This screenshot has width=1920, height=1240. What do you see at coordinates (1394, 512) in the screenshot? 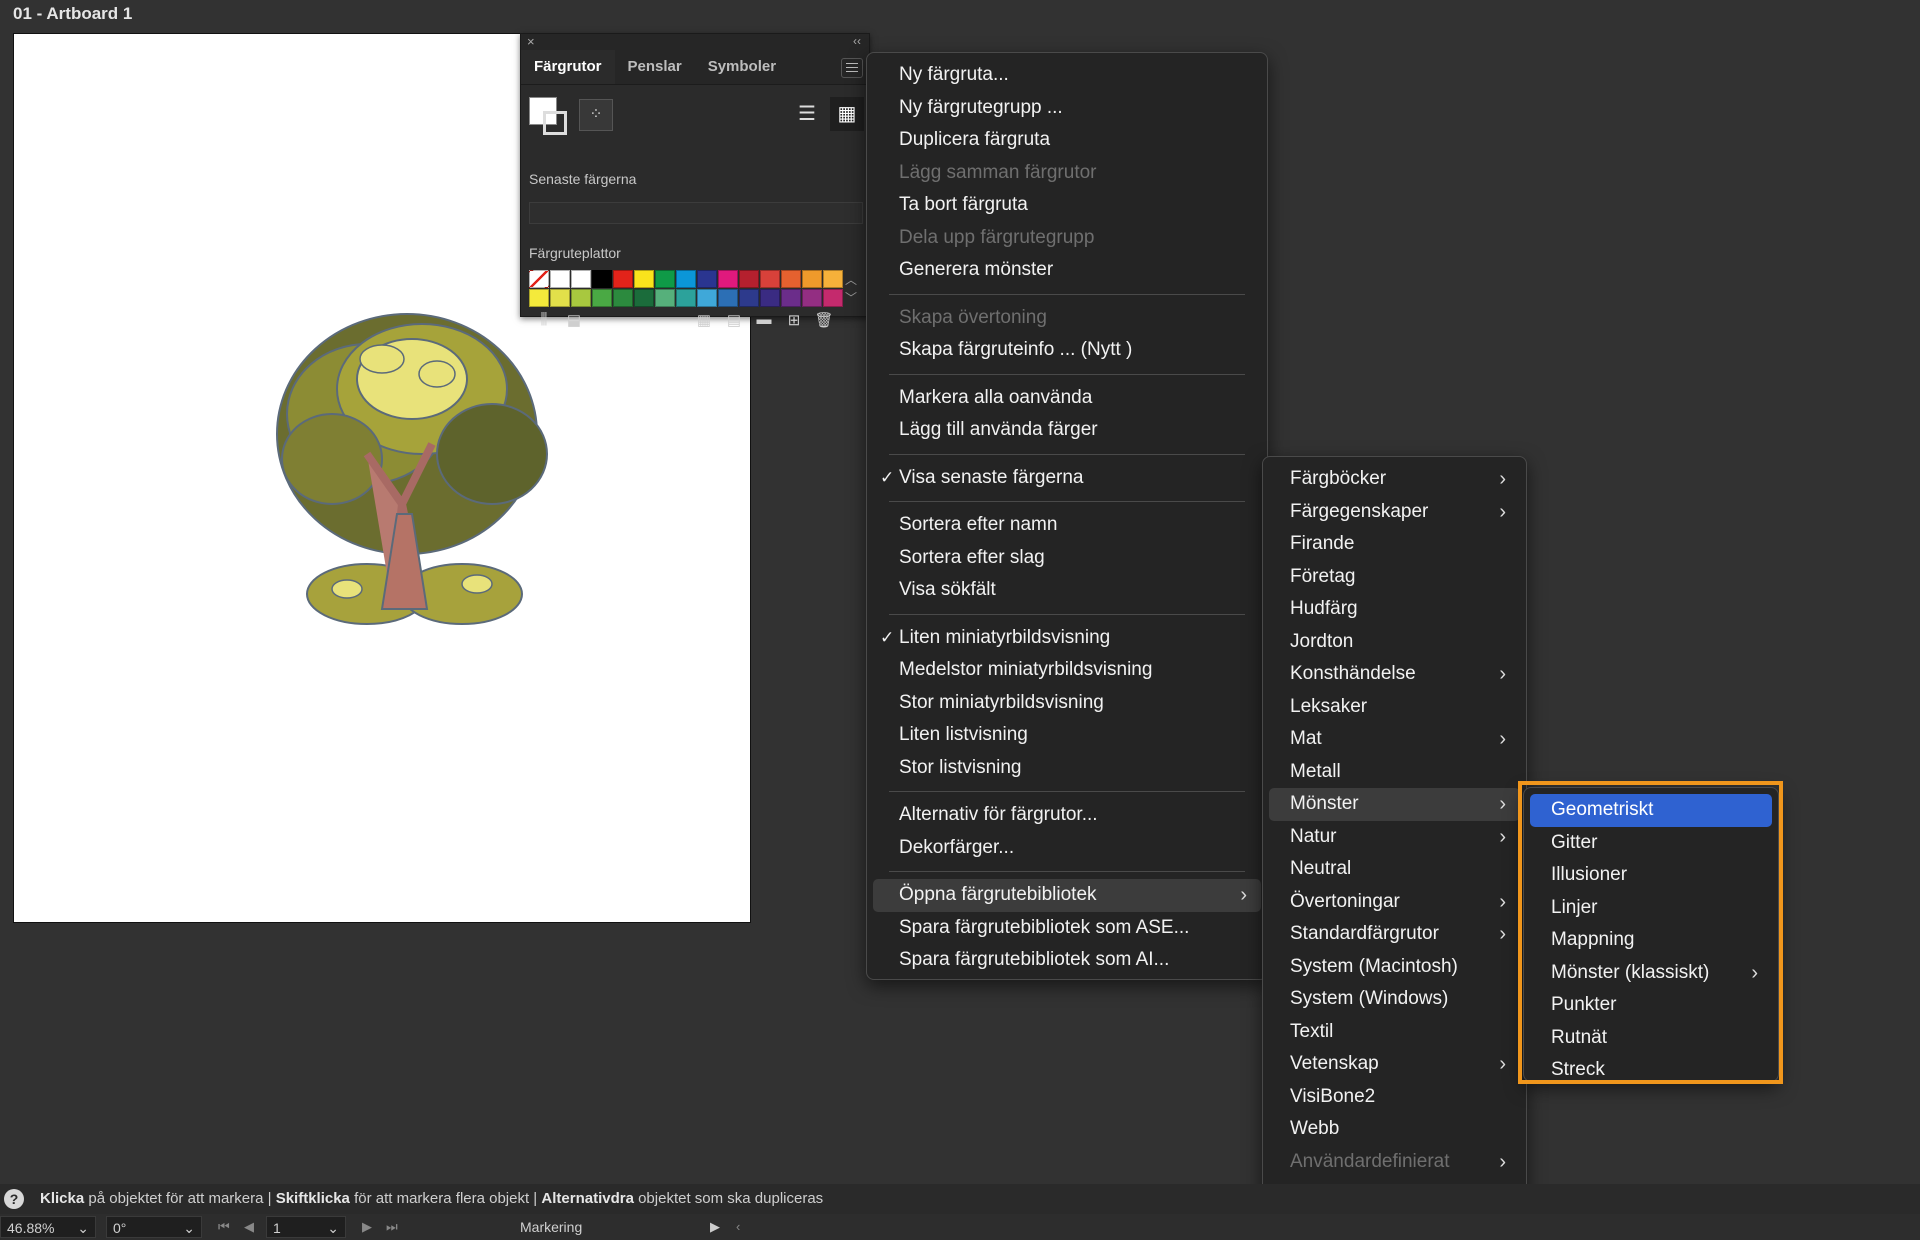
I see `library-menu-item: Färgegenskaper ›` at bounding box center [1394, 512].